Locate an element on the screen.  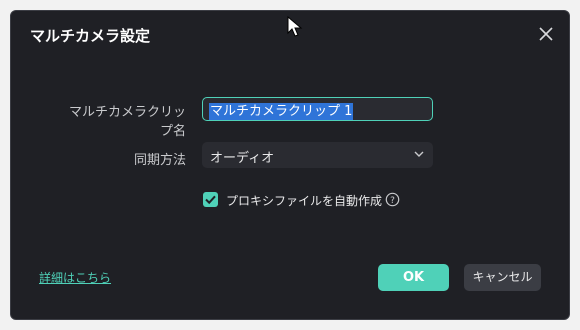
sync-method-label: 同期方法 is located at coordinates (159, 160).